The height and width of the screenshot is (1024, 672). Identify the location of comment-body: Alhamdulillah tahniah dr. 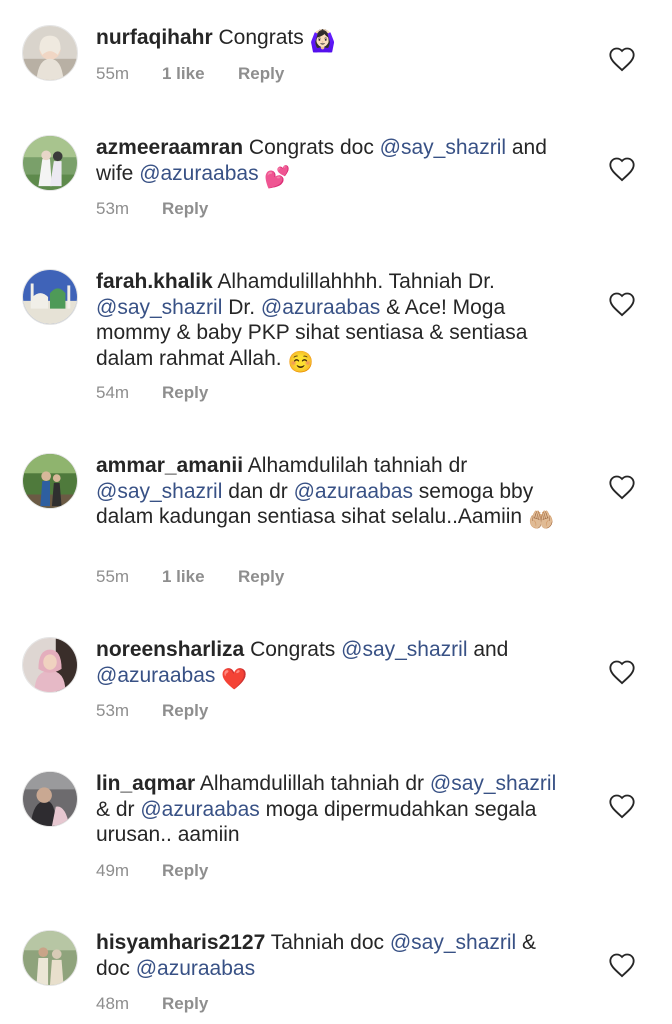
(312, 783).